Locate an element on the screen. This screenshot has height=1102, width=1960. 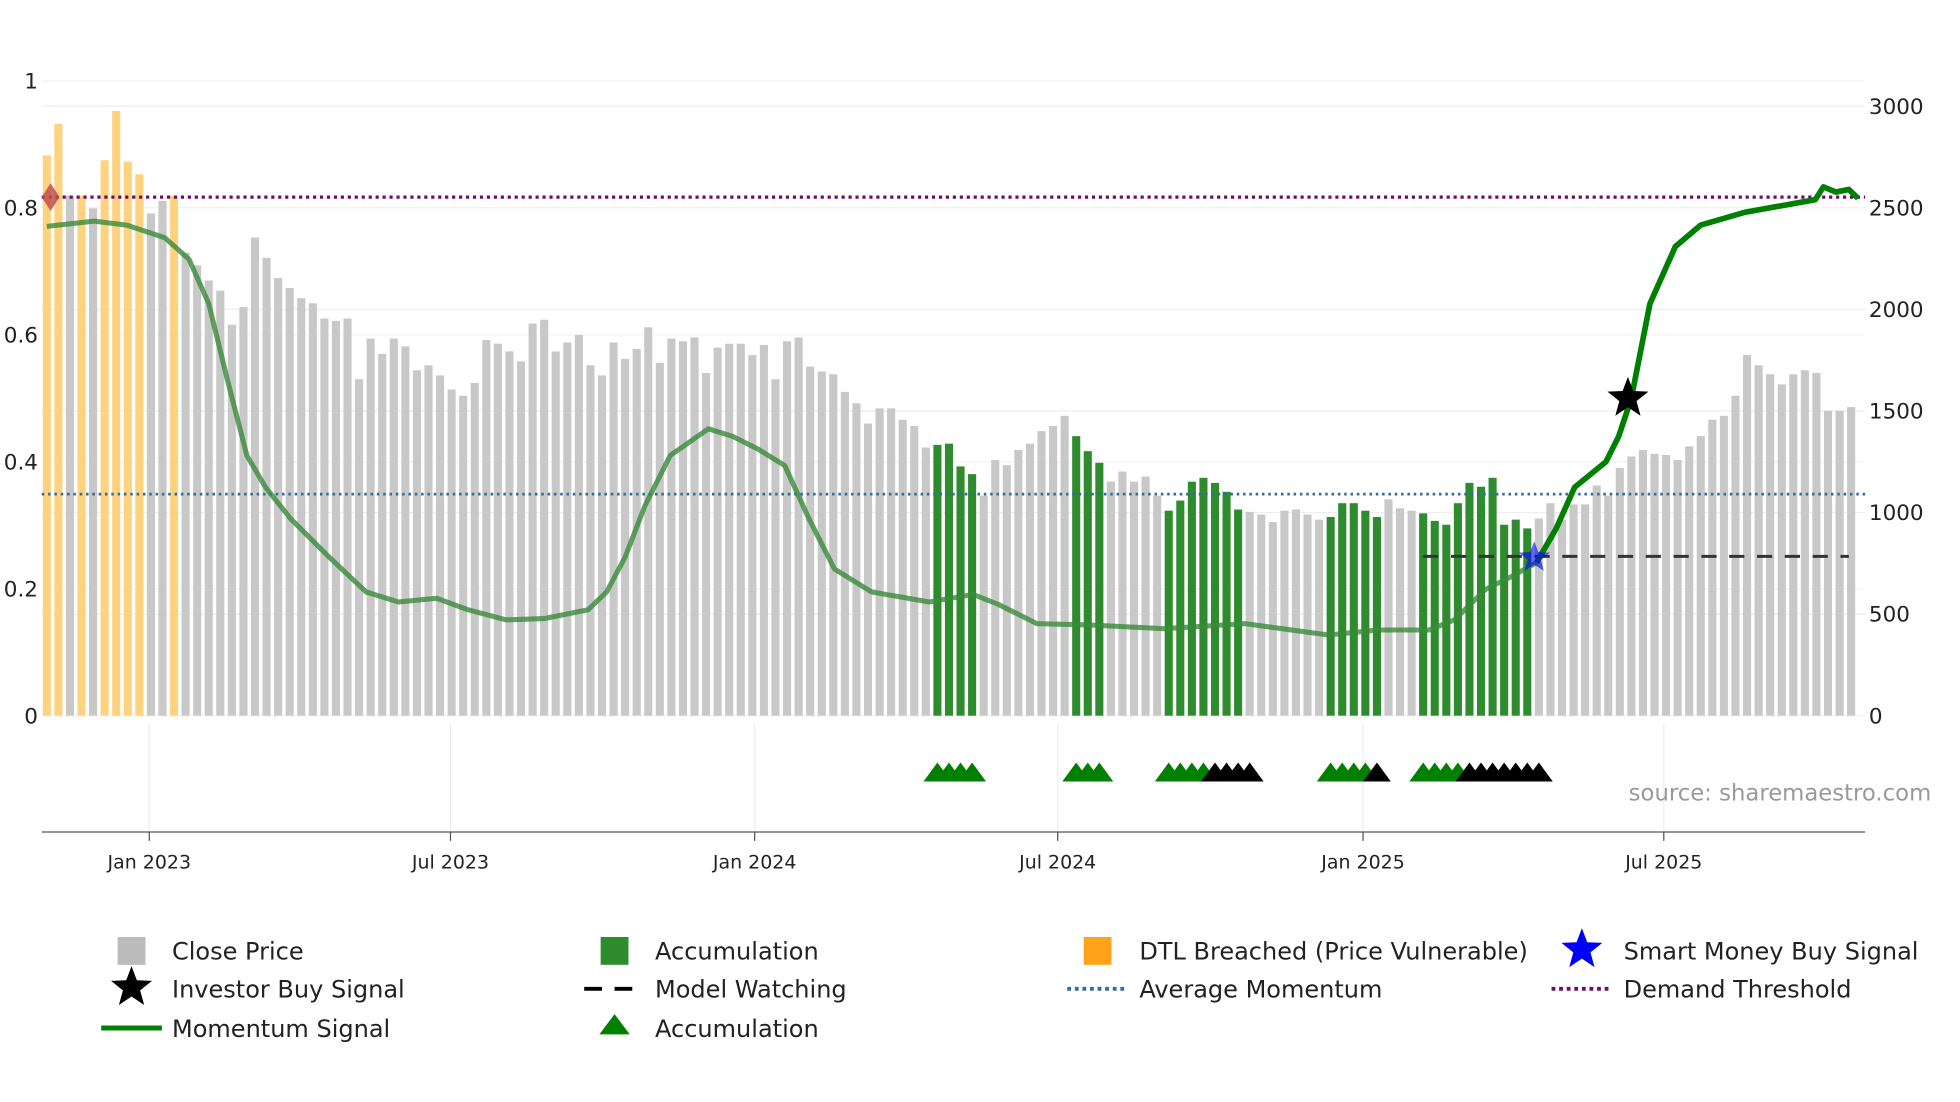
right-axis-tick-label: 2000 is located at coordinates (1896, 310).